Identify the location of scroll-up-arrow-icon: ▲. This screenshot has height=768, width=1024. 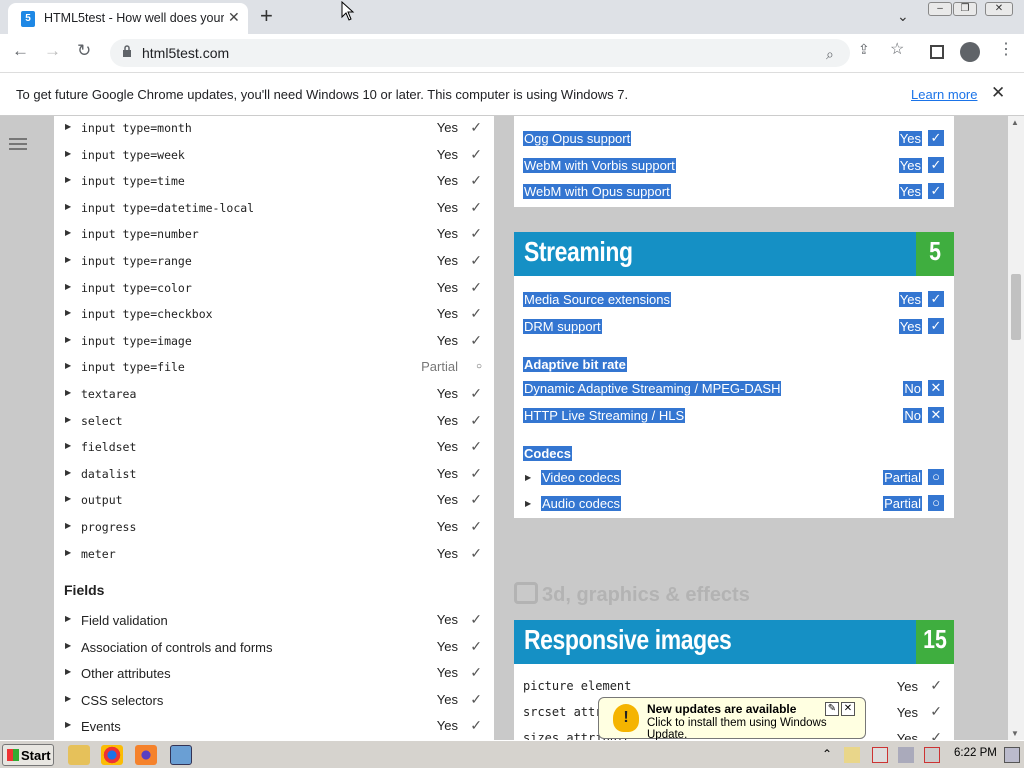
(1015, 122).